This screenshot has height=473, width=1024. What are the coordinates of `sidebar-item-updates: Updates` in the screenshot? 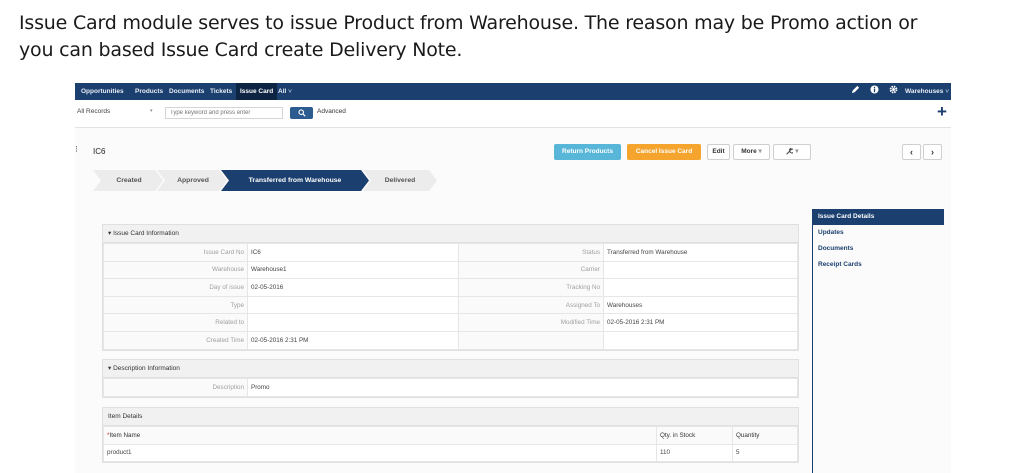 It's located at (878, 233).